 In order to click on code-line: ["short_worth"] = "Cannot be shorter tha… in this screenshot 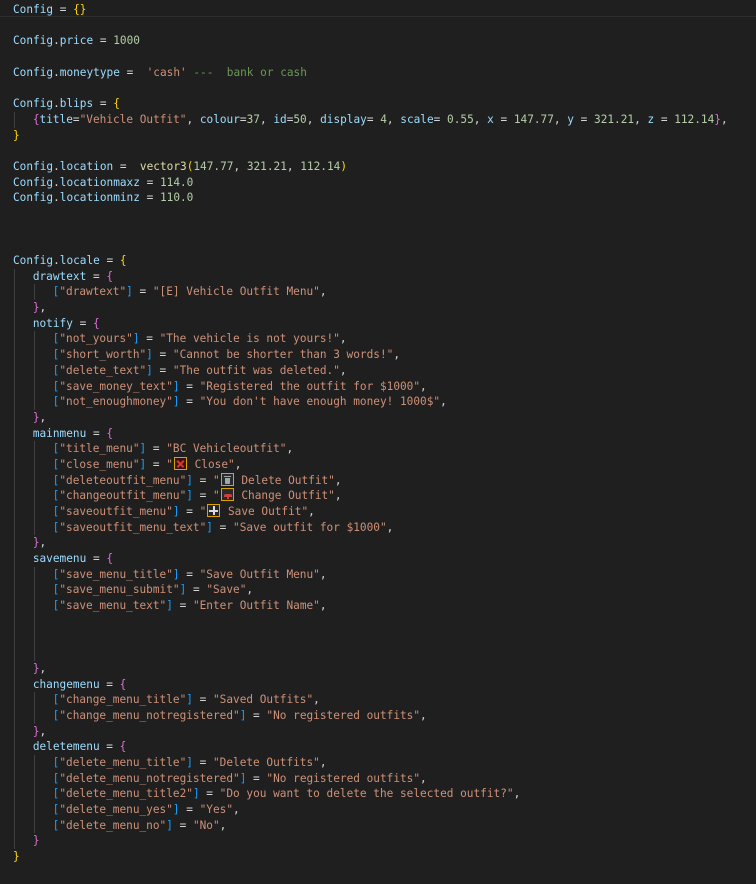, I will do `click(378, 355)`.